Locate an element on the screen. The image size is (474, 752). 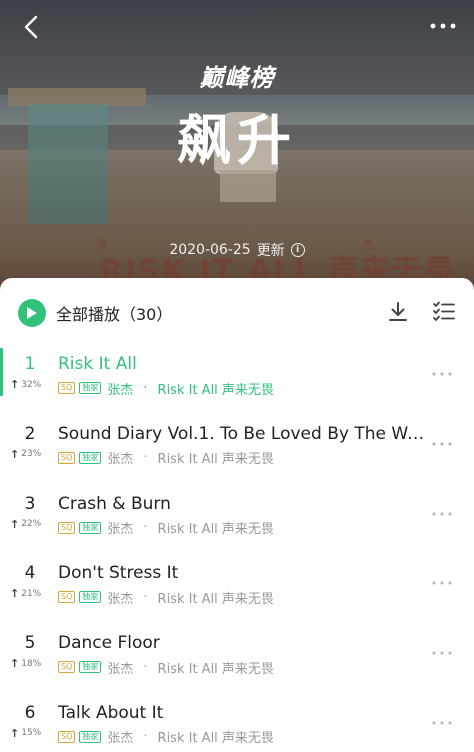
update-suffix: 更新 is located at coordinates (270, 251).